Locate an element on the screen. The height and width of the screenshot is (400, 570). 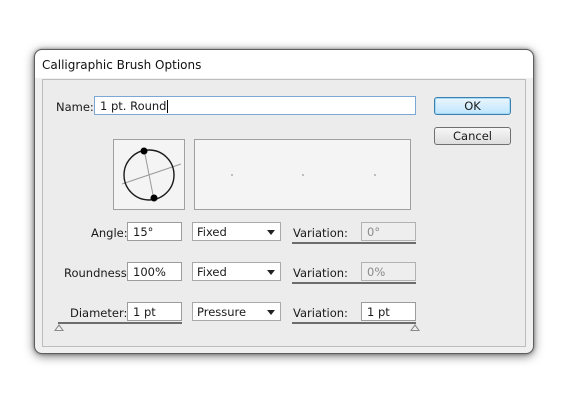
stroke-preview-dots is located at coordinates (303, 175).